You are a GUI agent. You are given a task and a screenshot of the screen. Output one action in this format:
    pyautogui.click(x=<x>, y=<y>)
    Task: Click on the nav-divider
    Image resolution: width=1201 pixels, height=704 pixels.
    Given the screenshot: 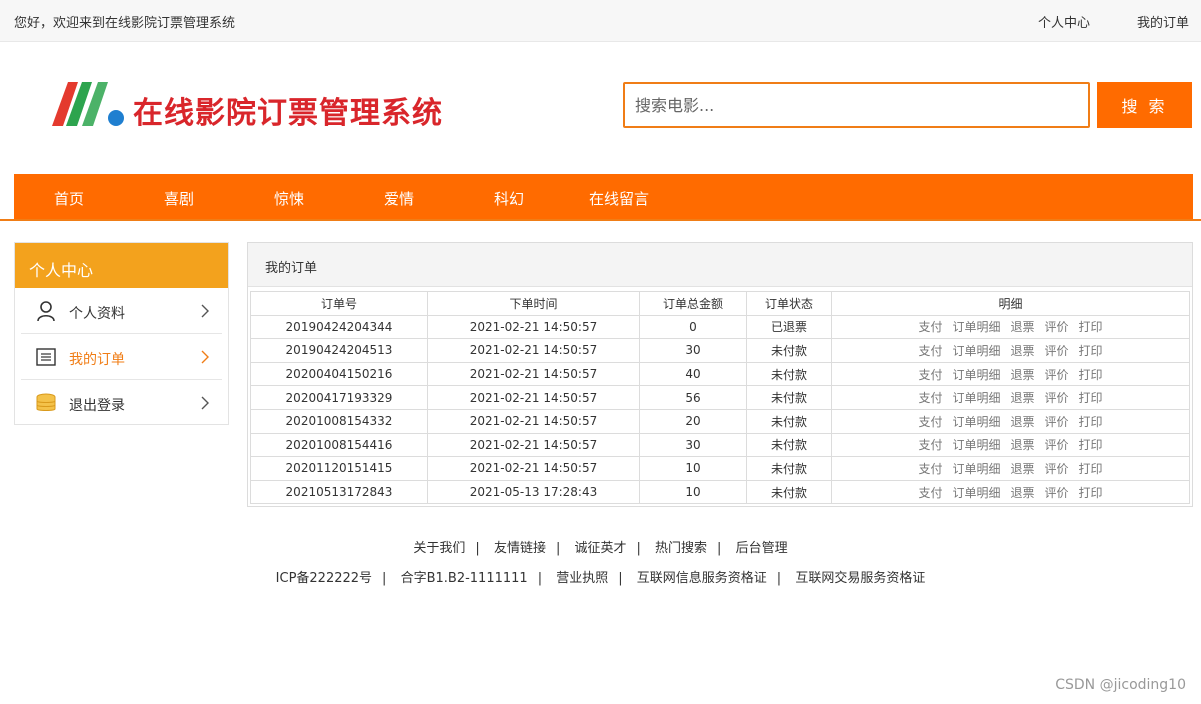 What is the action you would take?
    pyautogui.click(x=600, y=220)
    